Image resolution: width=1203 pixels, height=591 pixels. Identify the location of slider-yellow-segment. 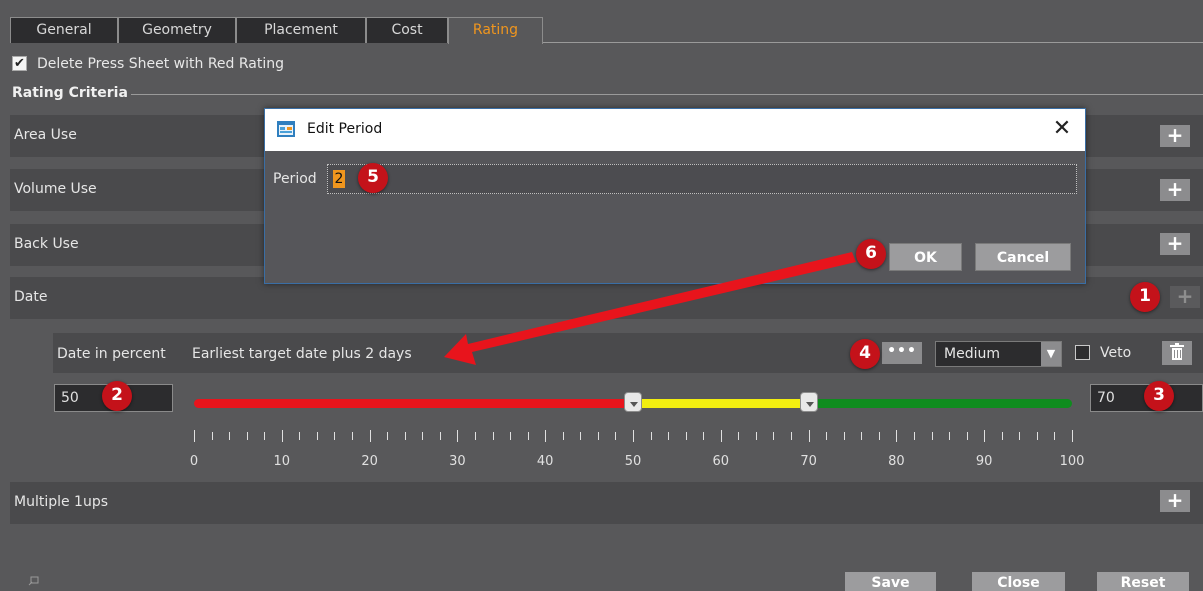
(721, 403).